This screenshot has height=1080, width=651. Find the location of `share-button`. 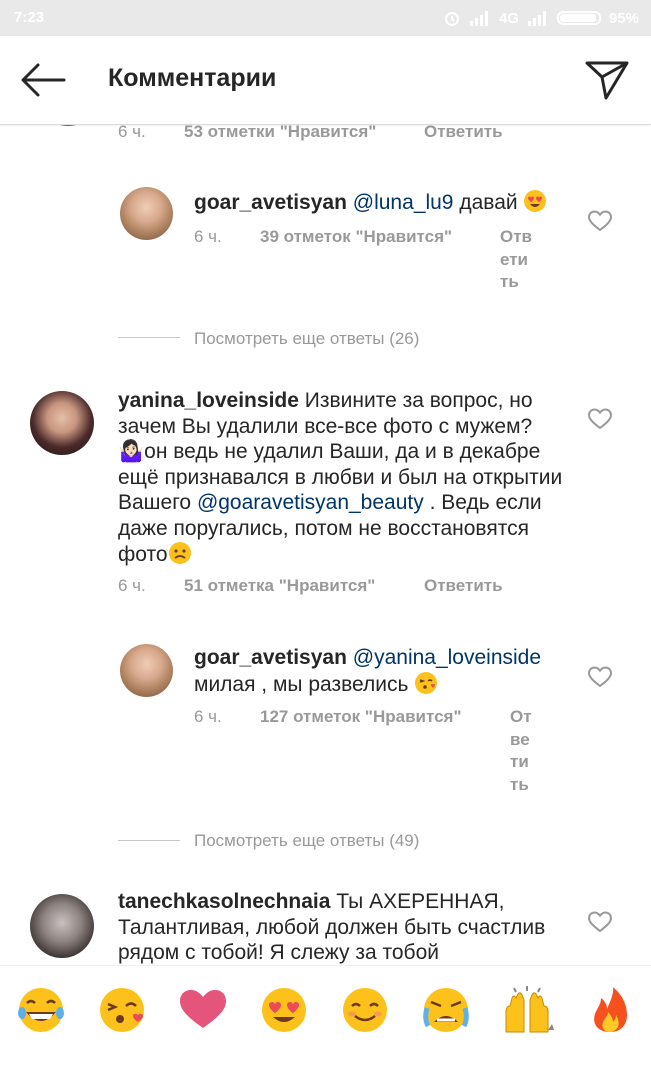

share-button is located at coordinates (607, 80).